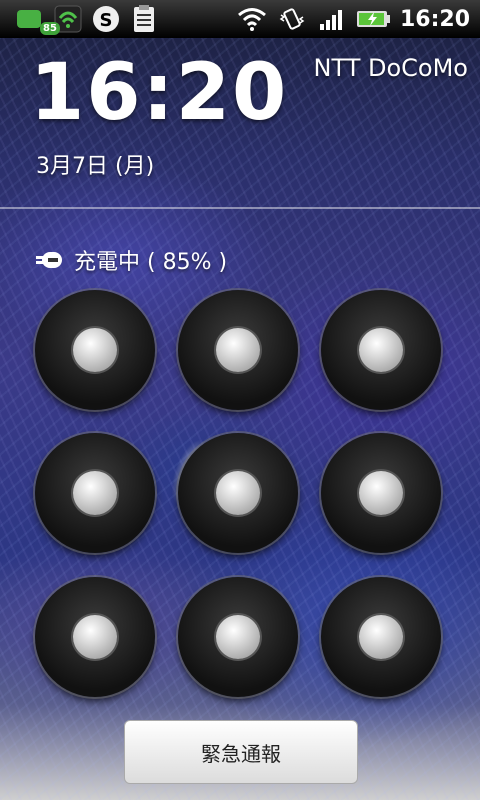  Describe the element at coordinates (159, 93) in the screenshot. I see `lock-clock: 16:20` at that location.